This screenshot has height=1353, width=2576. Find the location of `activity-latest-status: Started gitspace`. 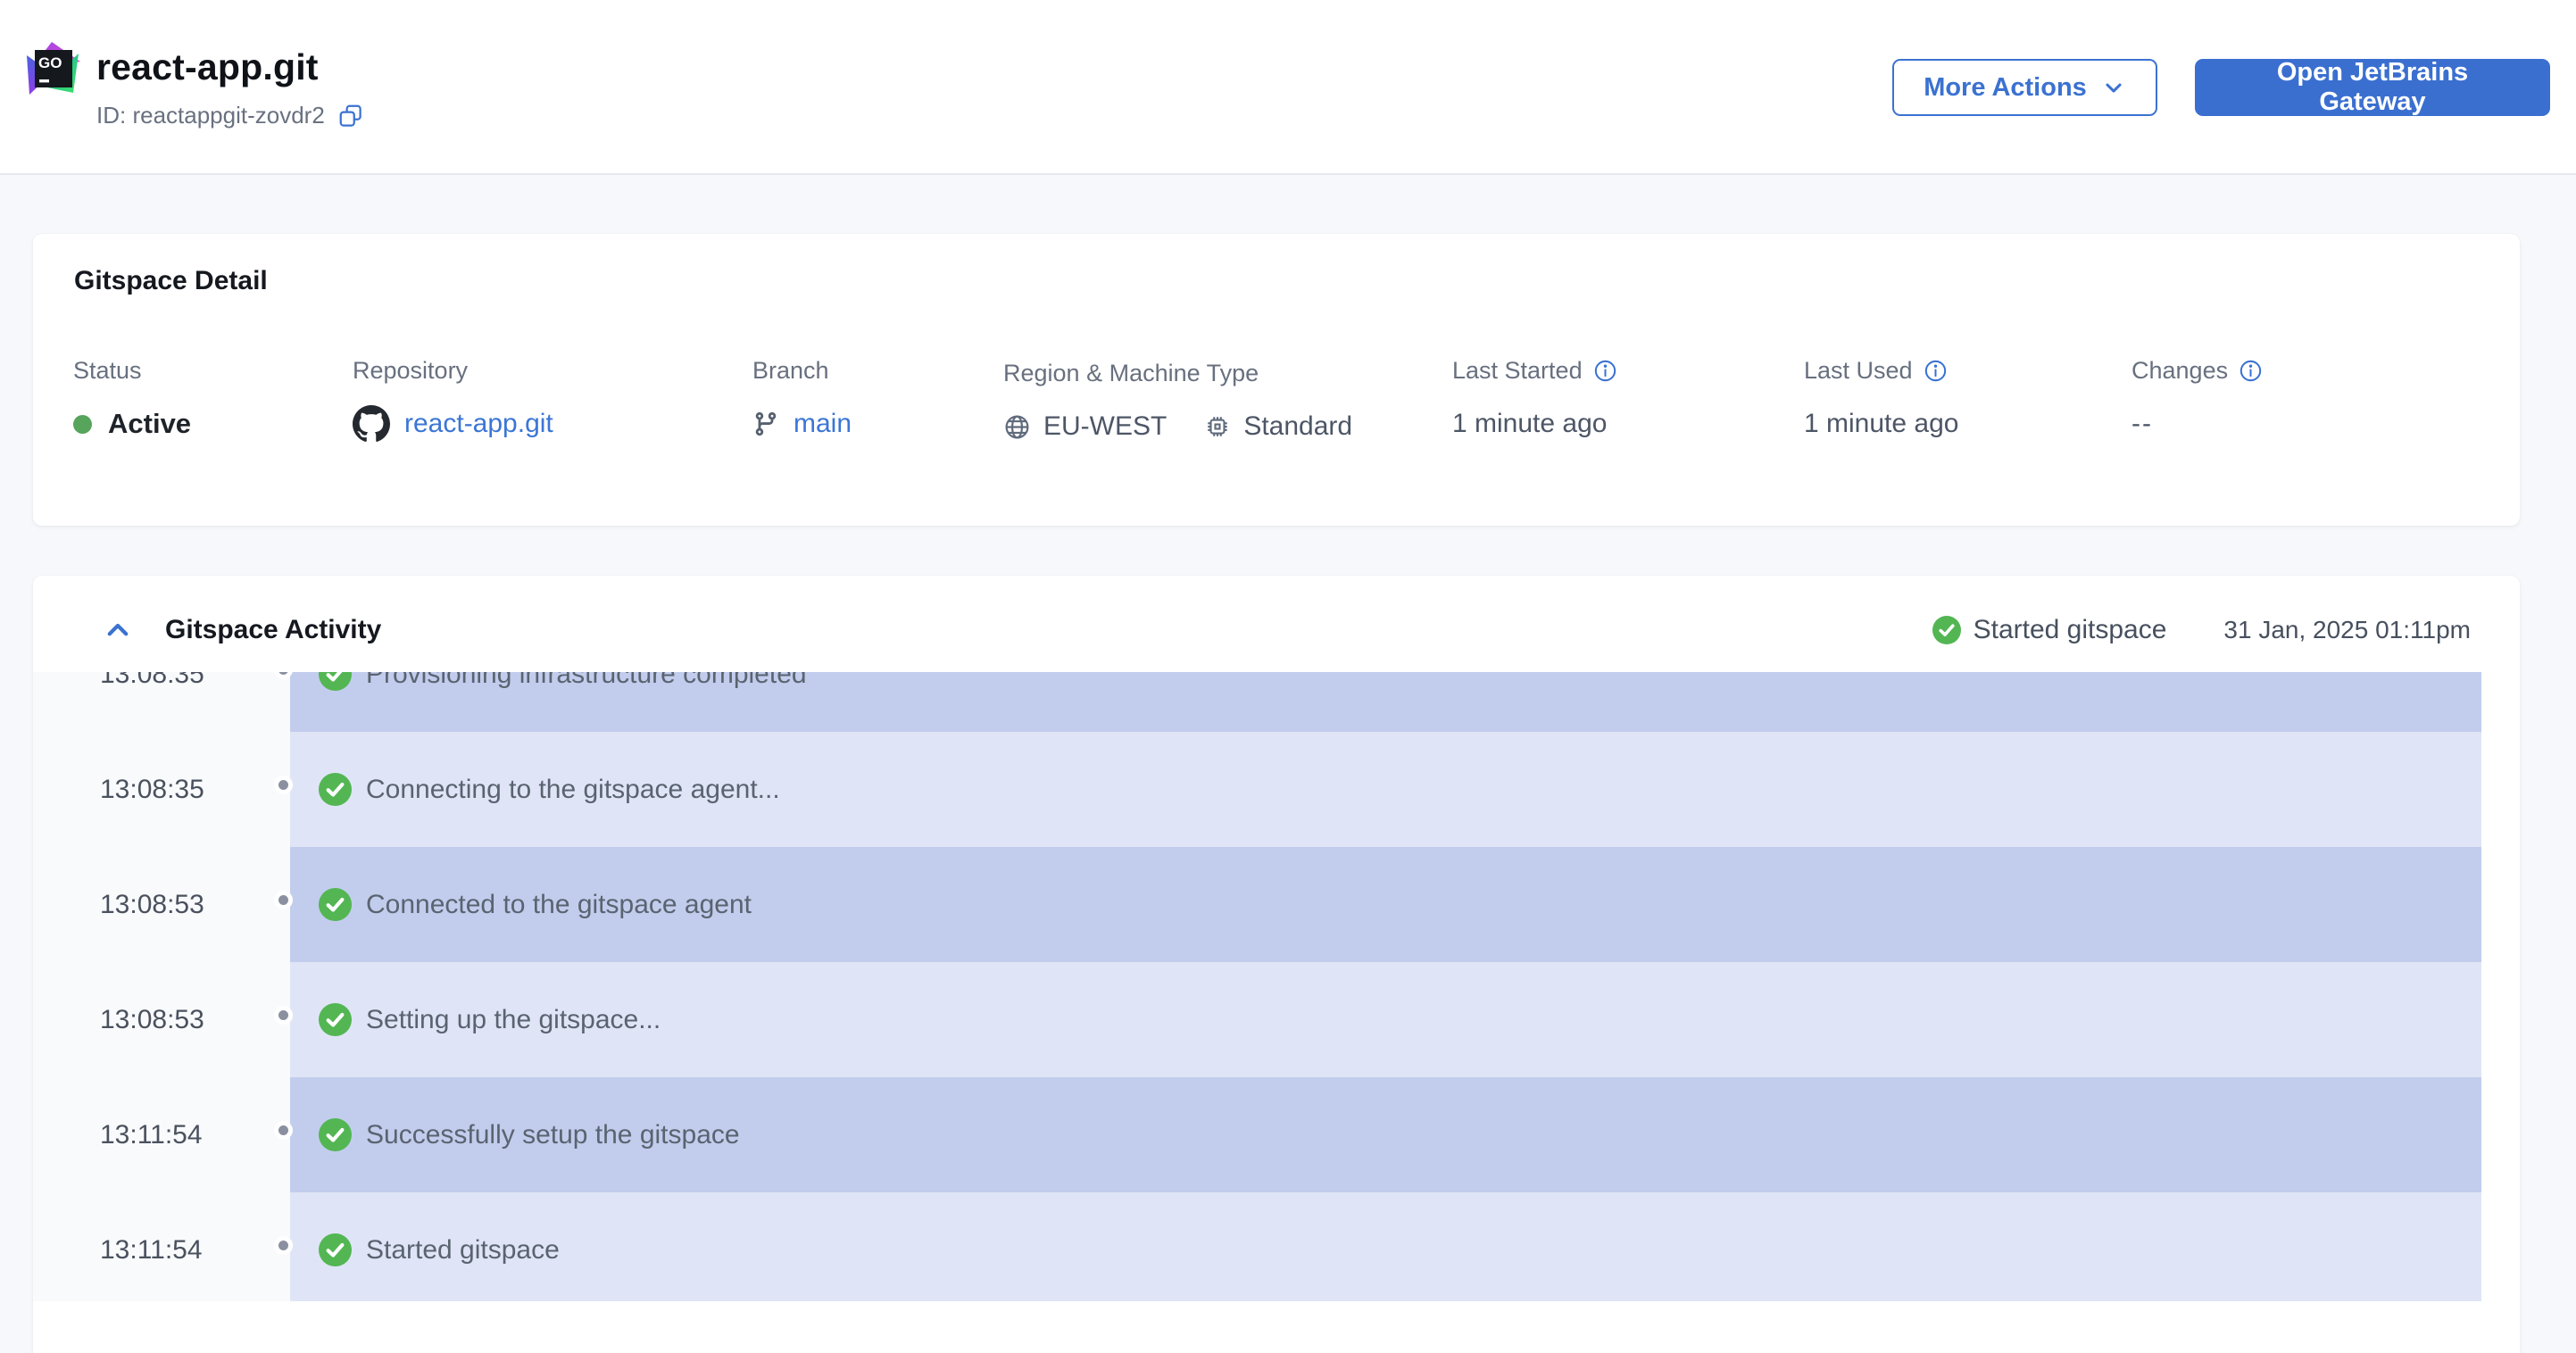

activity-latest-status: Started gitspace is located at coordinates (2049, 630).